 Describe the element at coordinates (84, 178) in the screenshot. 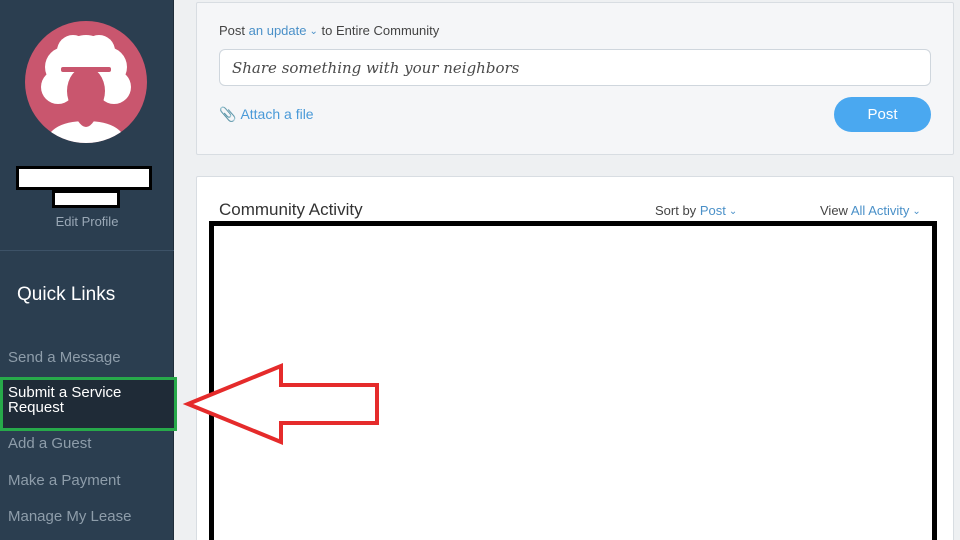

I see `redacted-name-block` at that location.